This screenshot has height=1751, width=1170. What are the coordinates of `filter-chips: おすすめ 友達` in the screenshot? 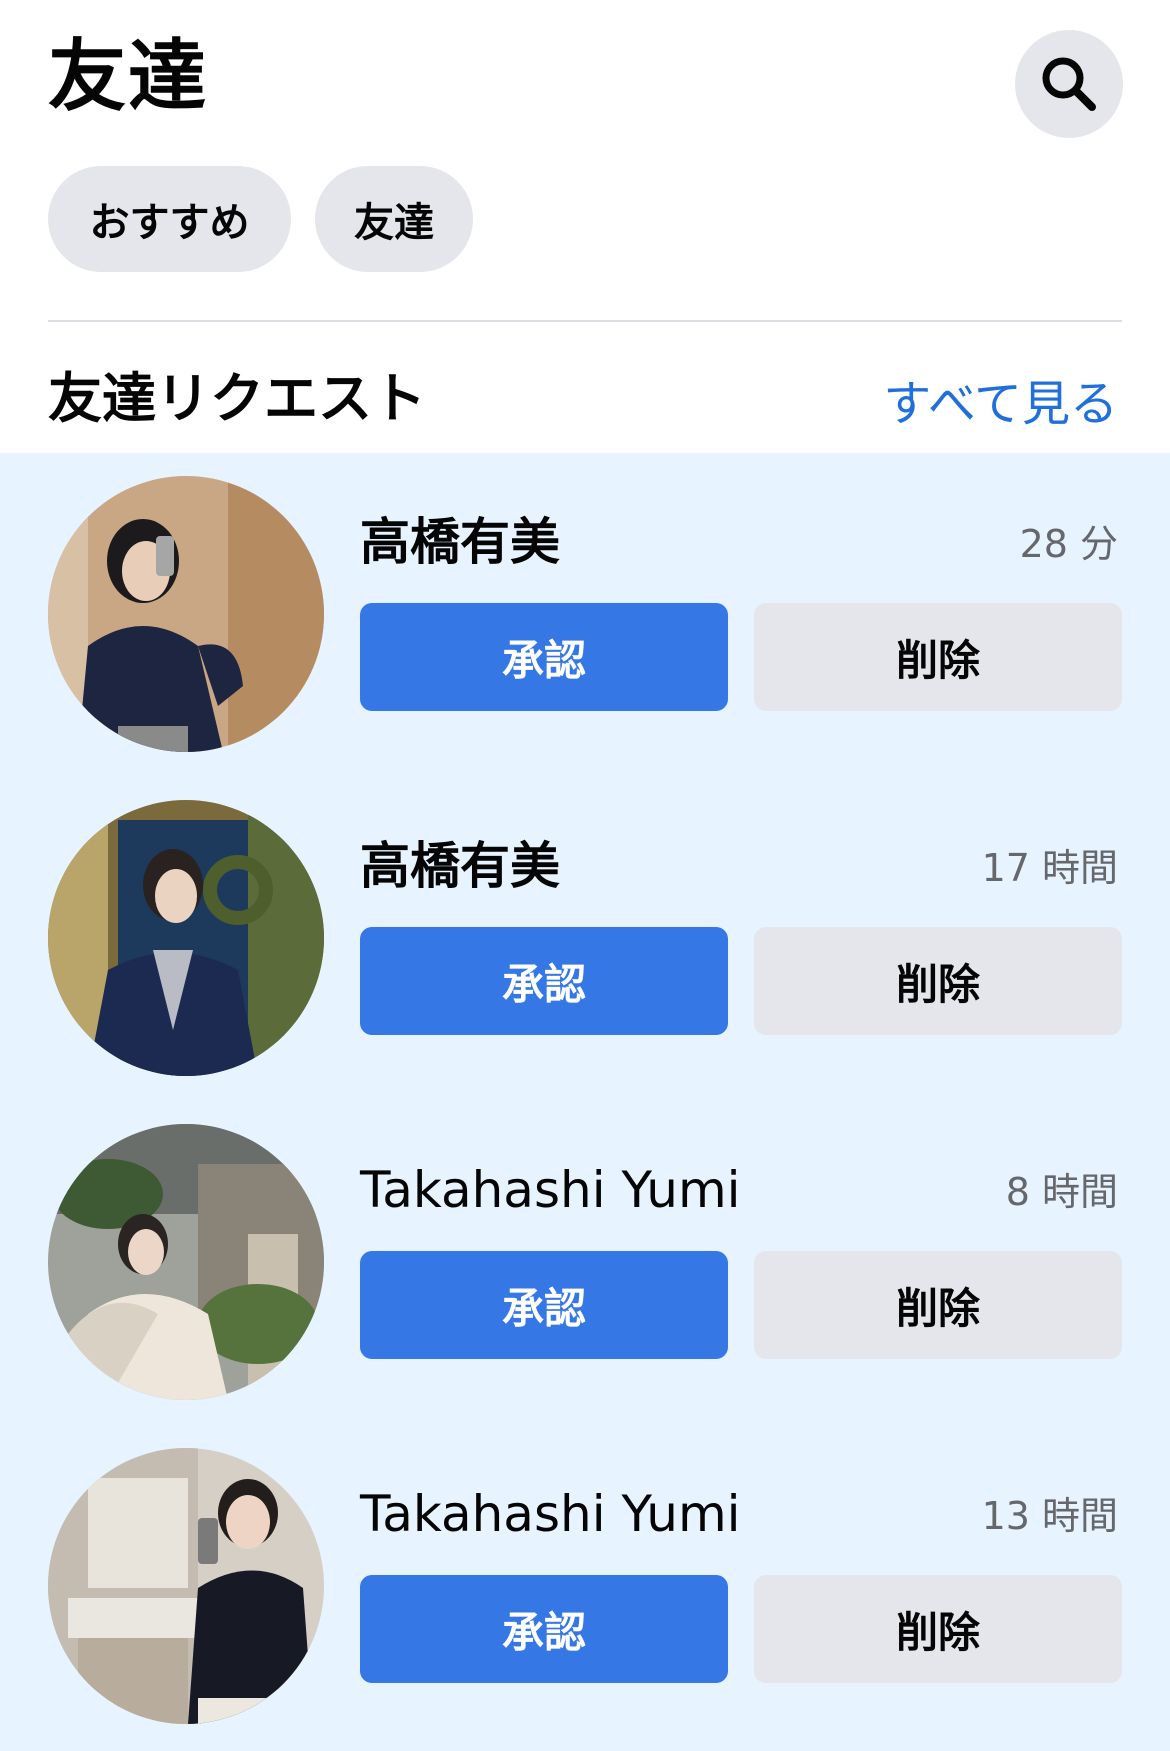 It's located at (260, 219).